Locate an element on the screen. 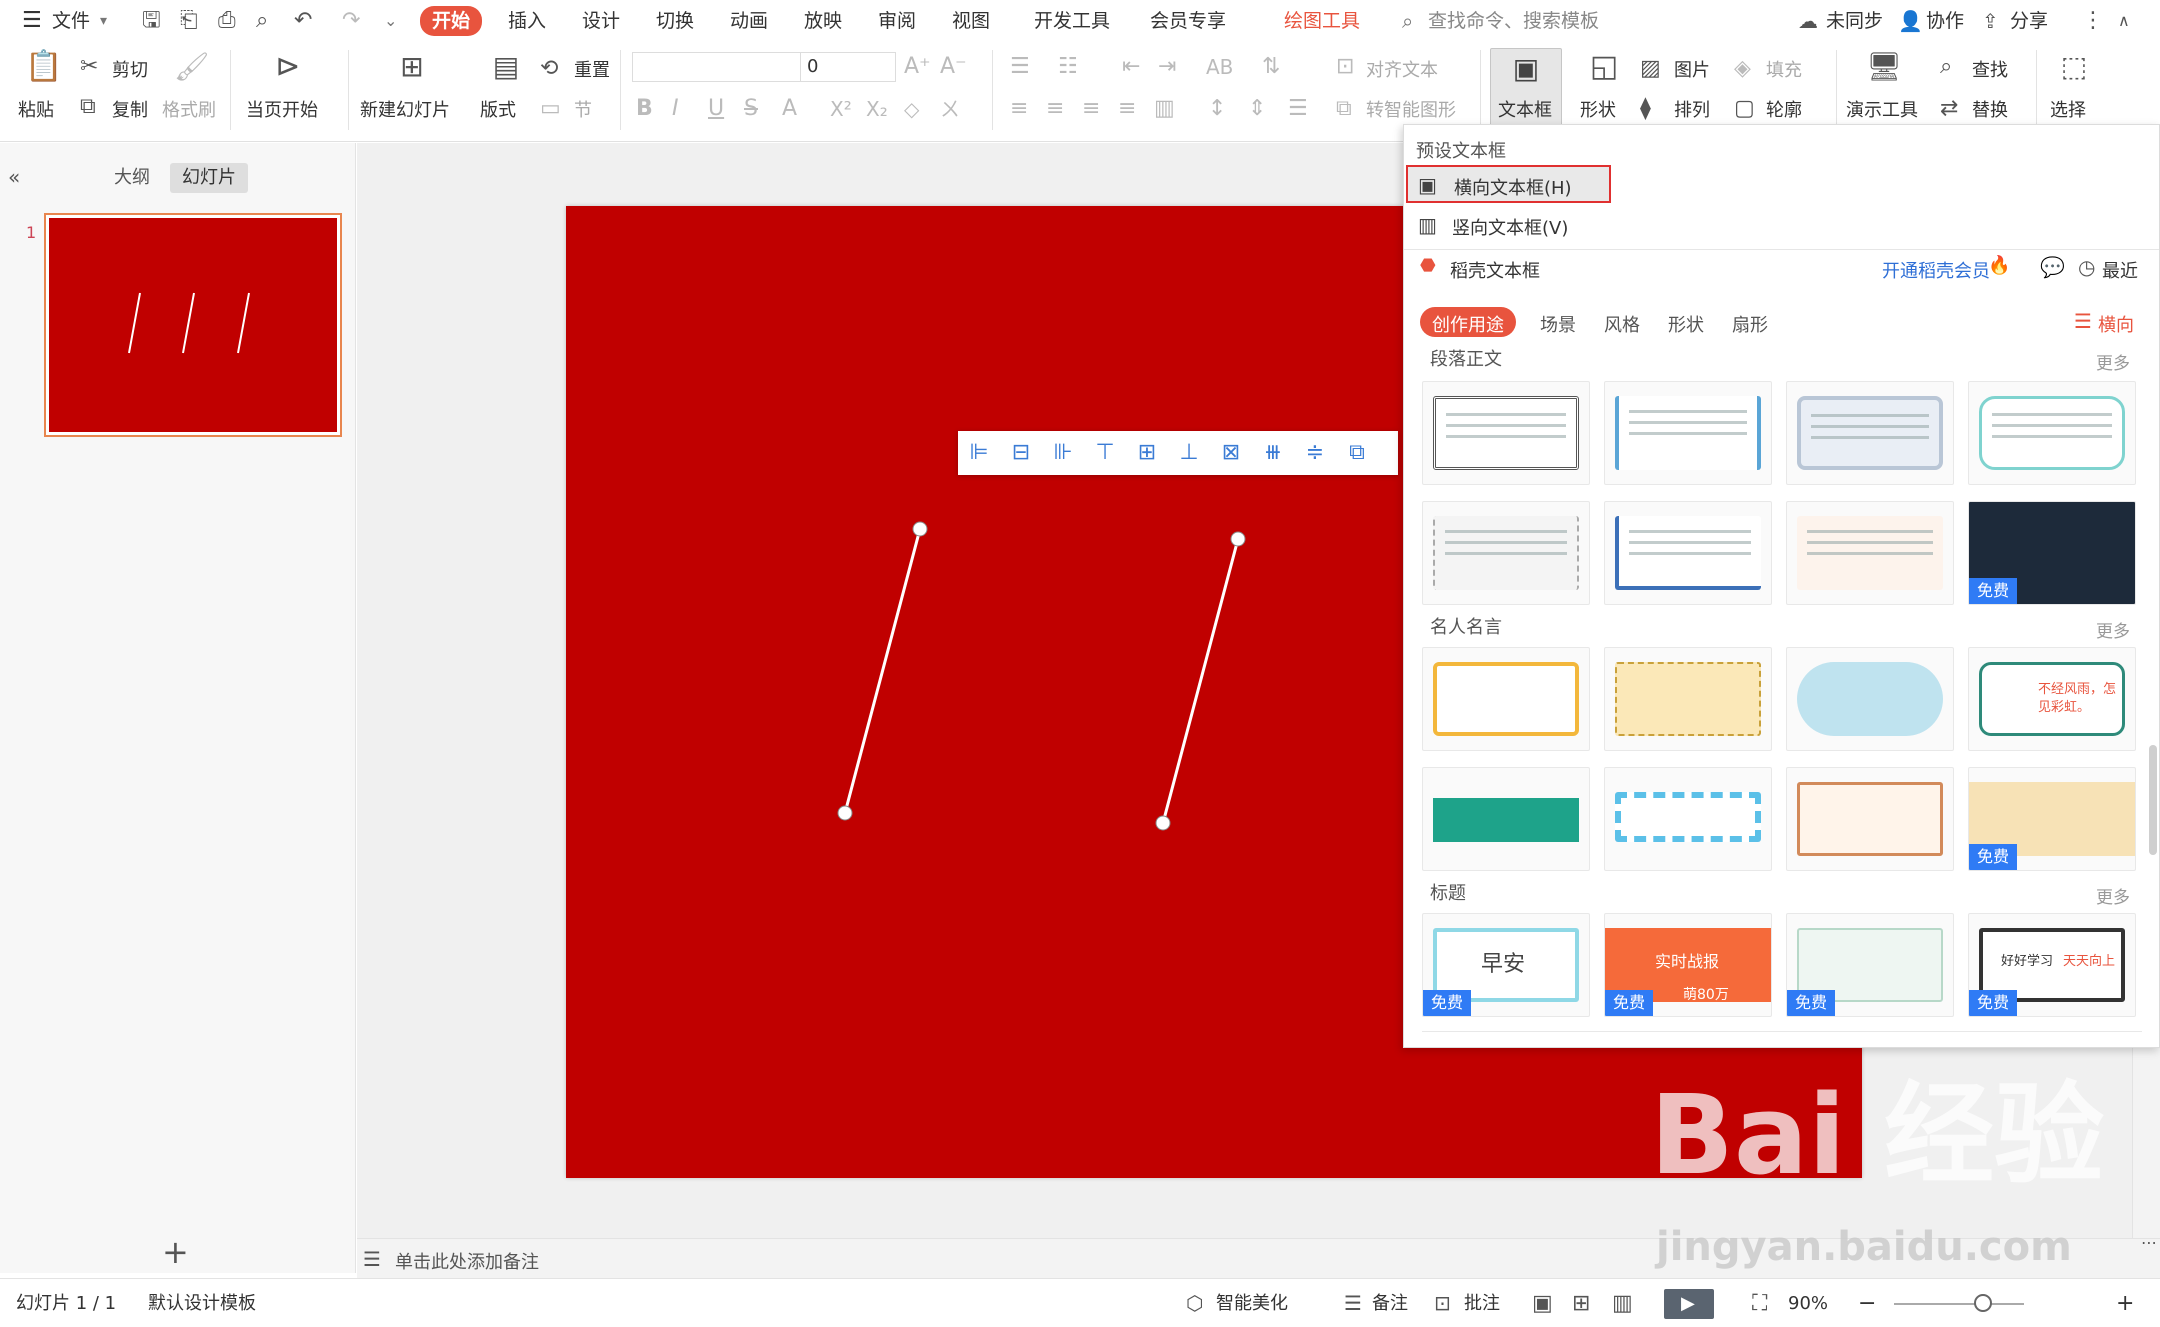 This screenshot has width=2160, height=1327. outline-button: 轮廓 is located at coordinates (1784, 109).